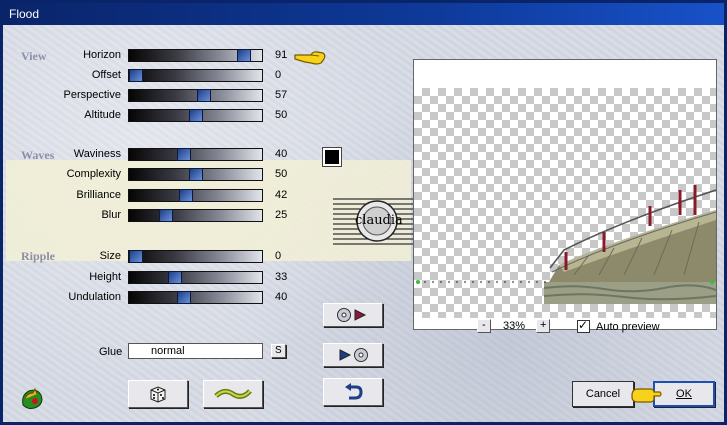  I want to click on image-to-preview-button, so click(353, 355).